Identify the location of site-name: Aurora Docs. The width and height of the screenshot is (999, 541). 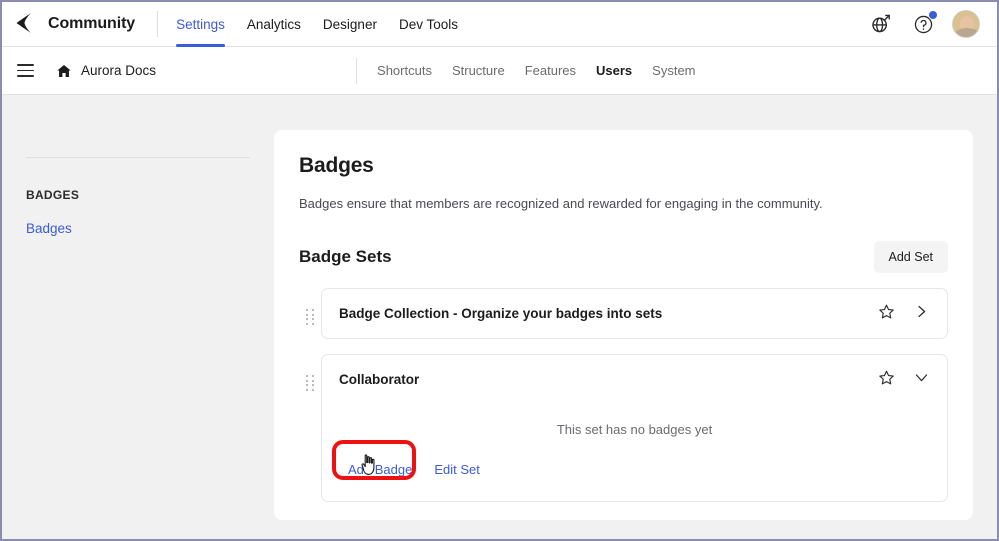
(118, 70).